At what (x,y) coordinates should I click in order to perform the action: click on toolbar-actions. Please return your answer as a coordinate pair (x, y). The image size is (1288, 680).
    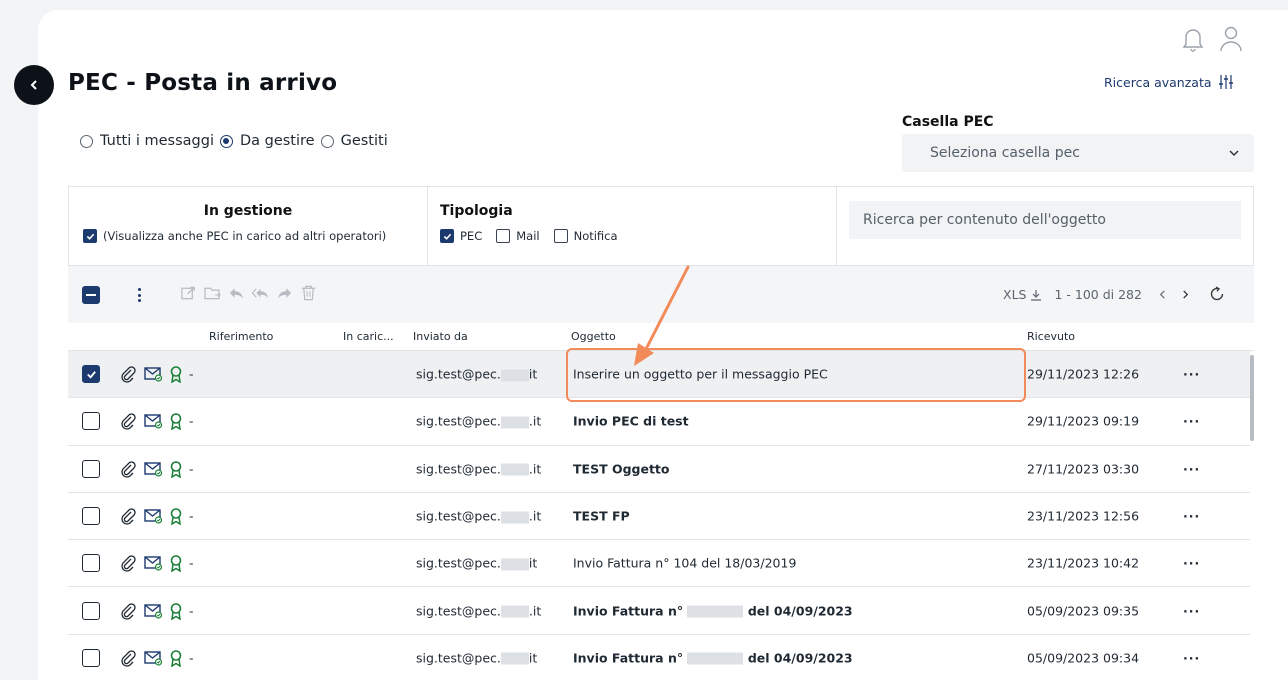
    Looking at the image, I should click on (248, 293).